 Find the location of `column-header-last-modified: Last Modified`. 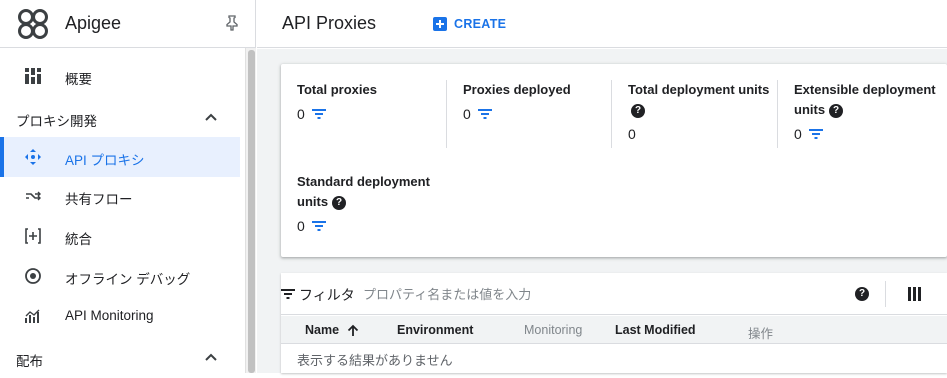

column-header-last-modified: Last Modified is located at coordinates (655, 330).